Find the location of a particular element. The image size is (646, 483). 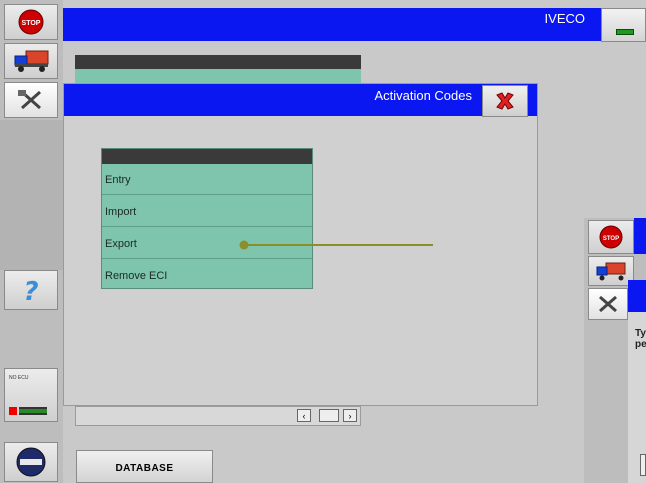

help-button: ? is located at coordinates (31, 290).